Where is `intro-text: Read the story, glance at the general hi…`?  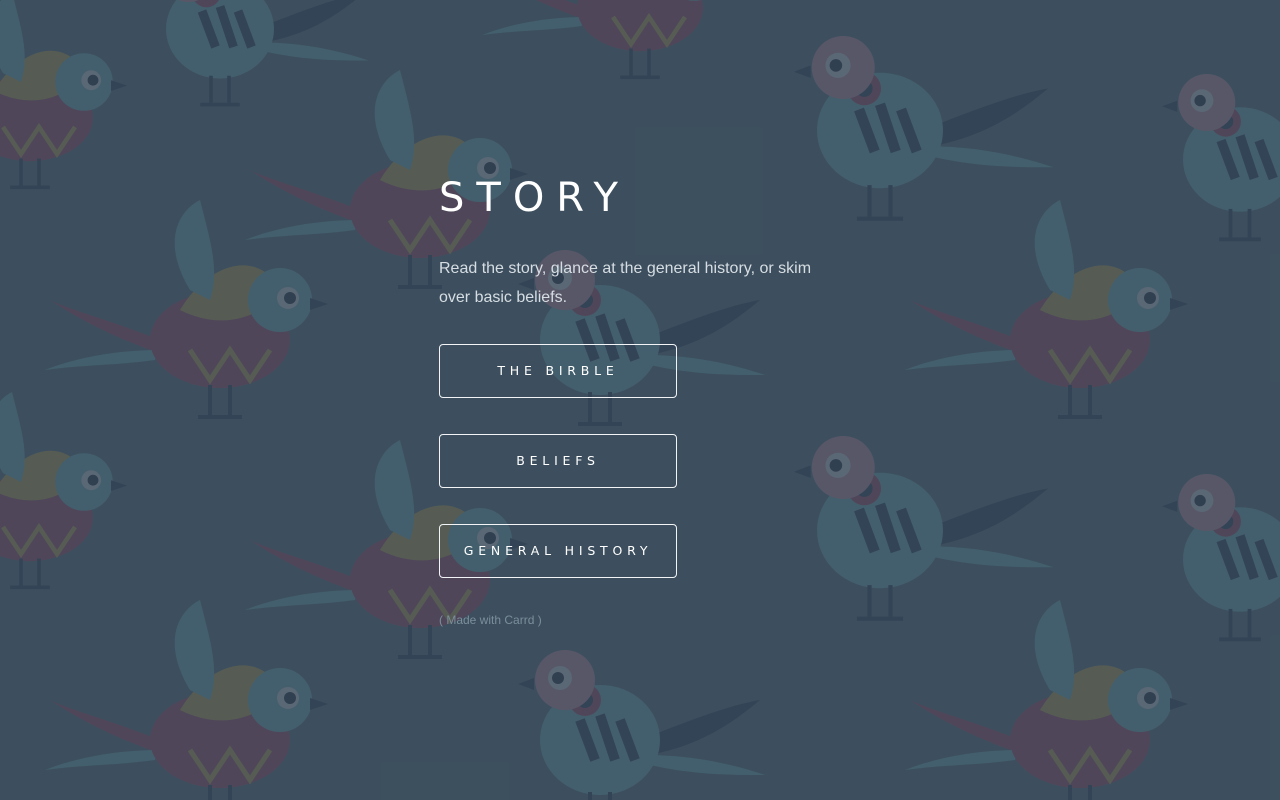
intro-text: Read the story, glance at the general hi… is located at coordinates (625, 283).